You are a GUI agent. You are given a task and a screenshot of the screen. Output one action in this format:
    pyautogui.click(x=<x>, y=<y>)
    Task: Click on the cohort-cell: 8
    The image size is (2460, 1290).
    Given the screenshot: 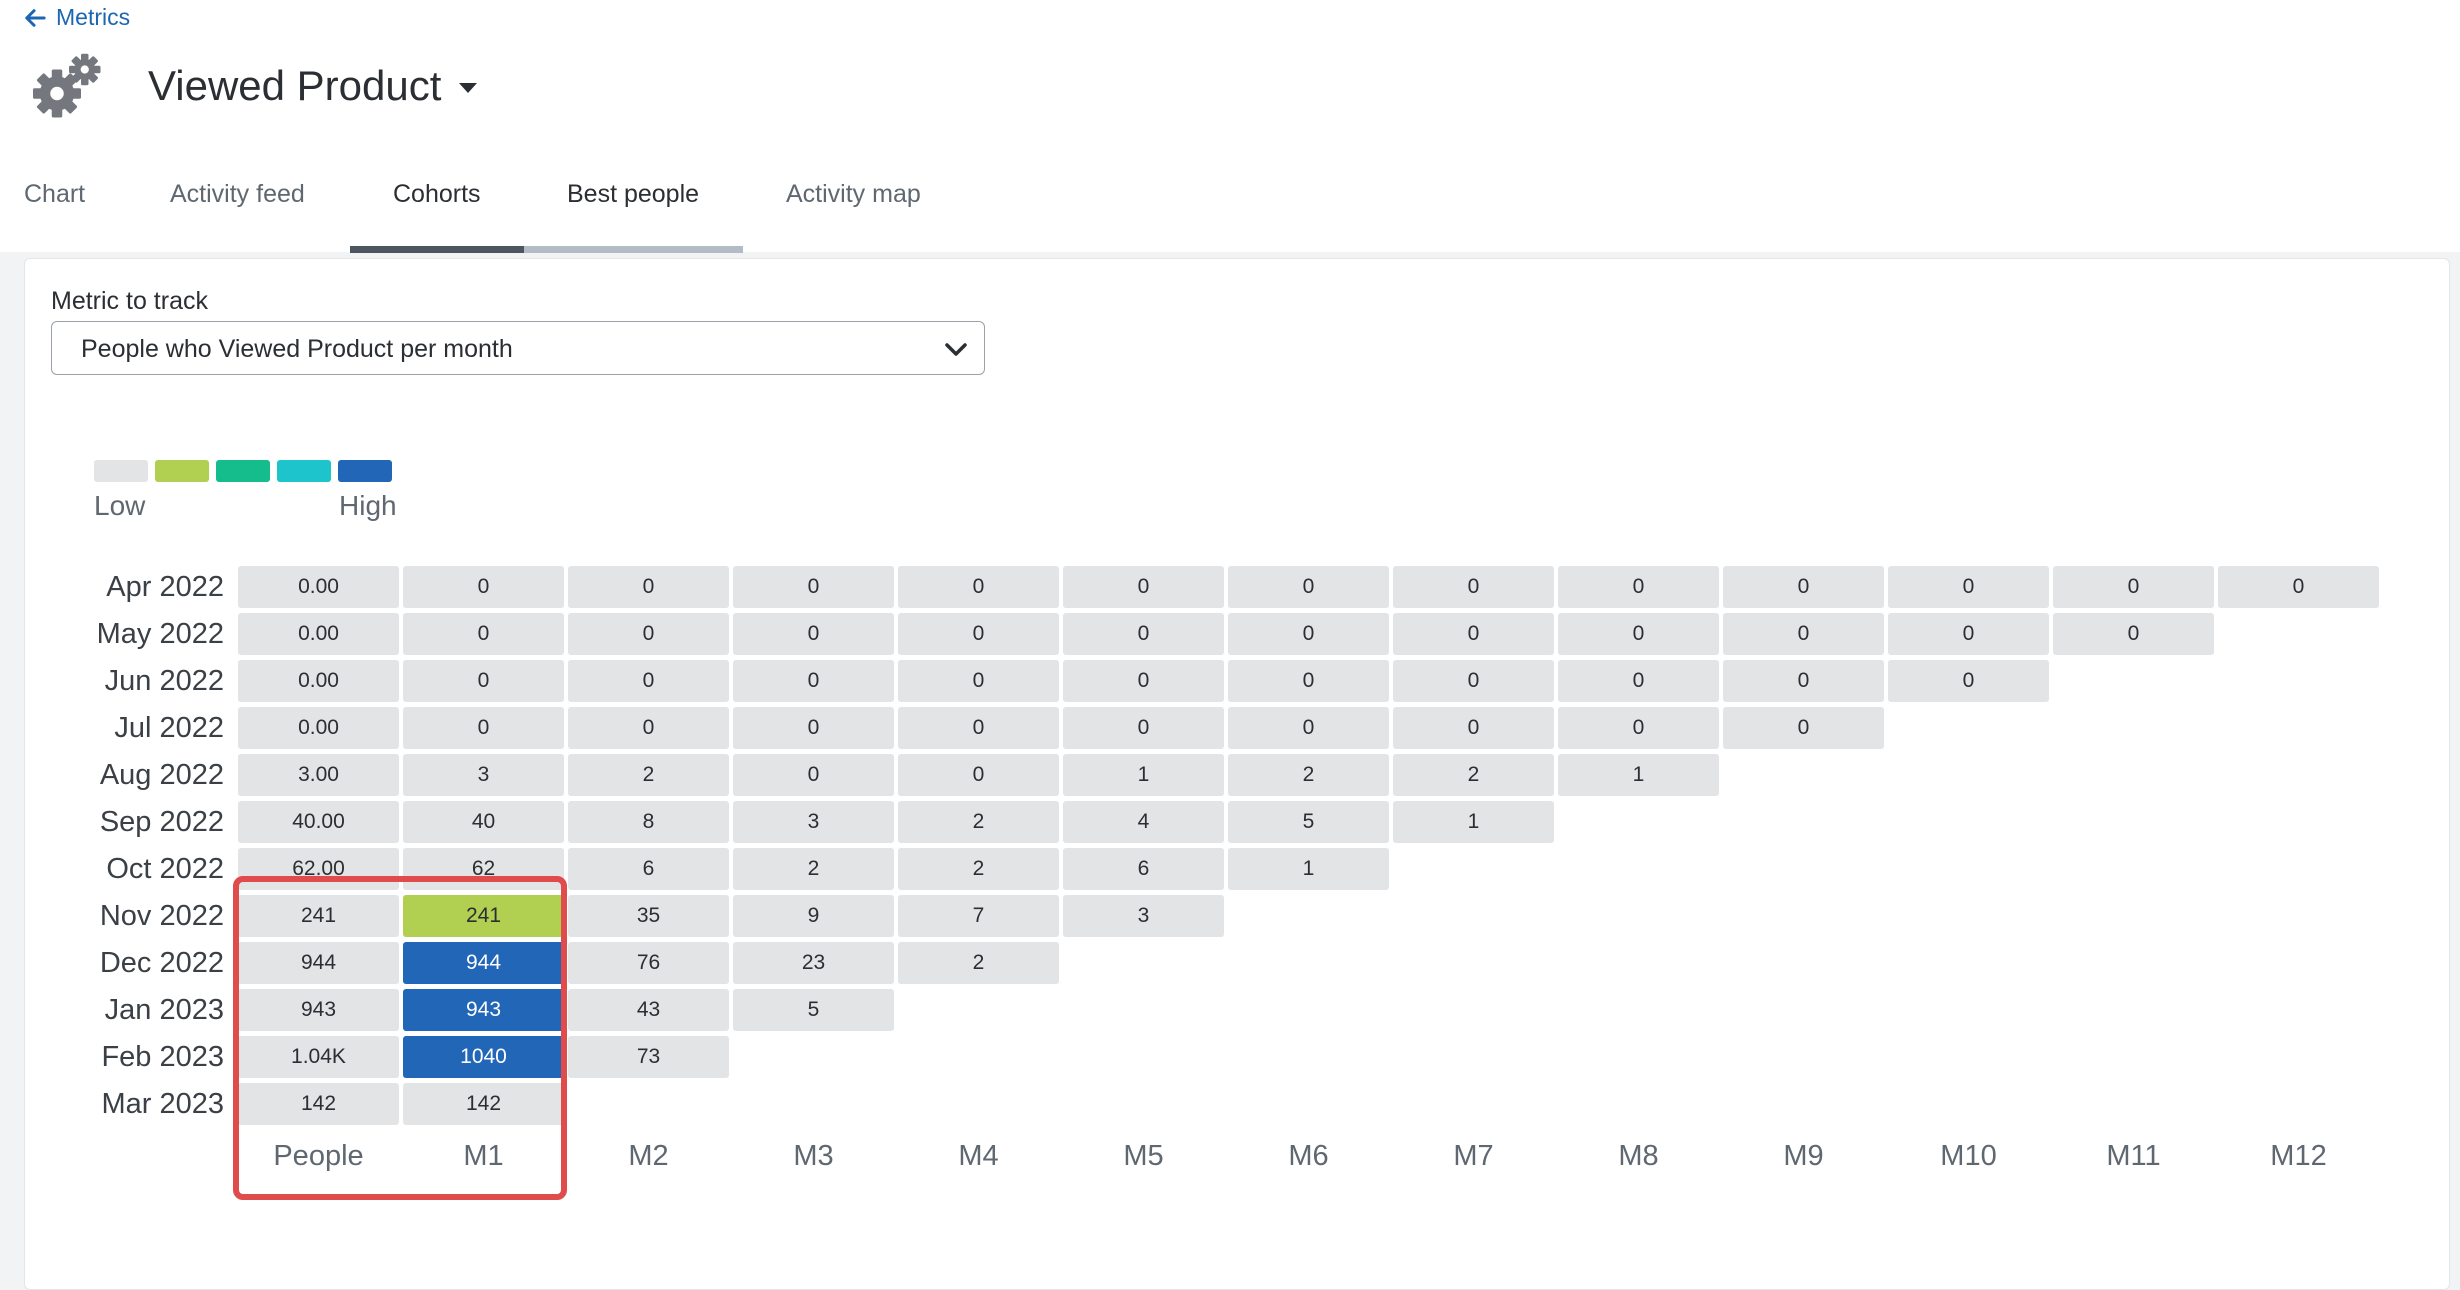 What is the action you would take?
    pyautogui.click(x=648, y=822)
    